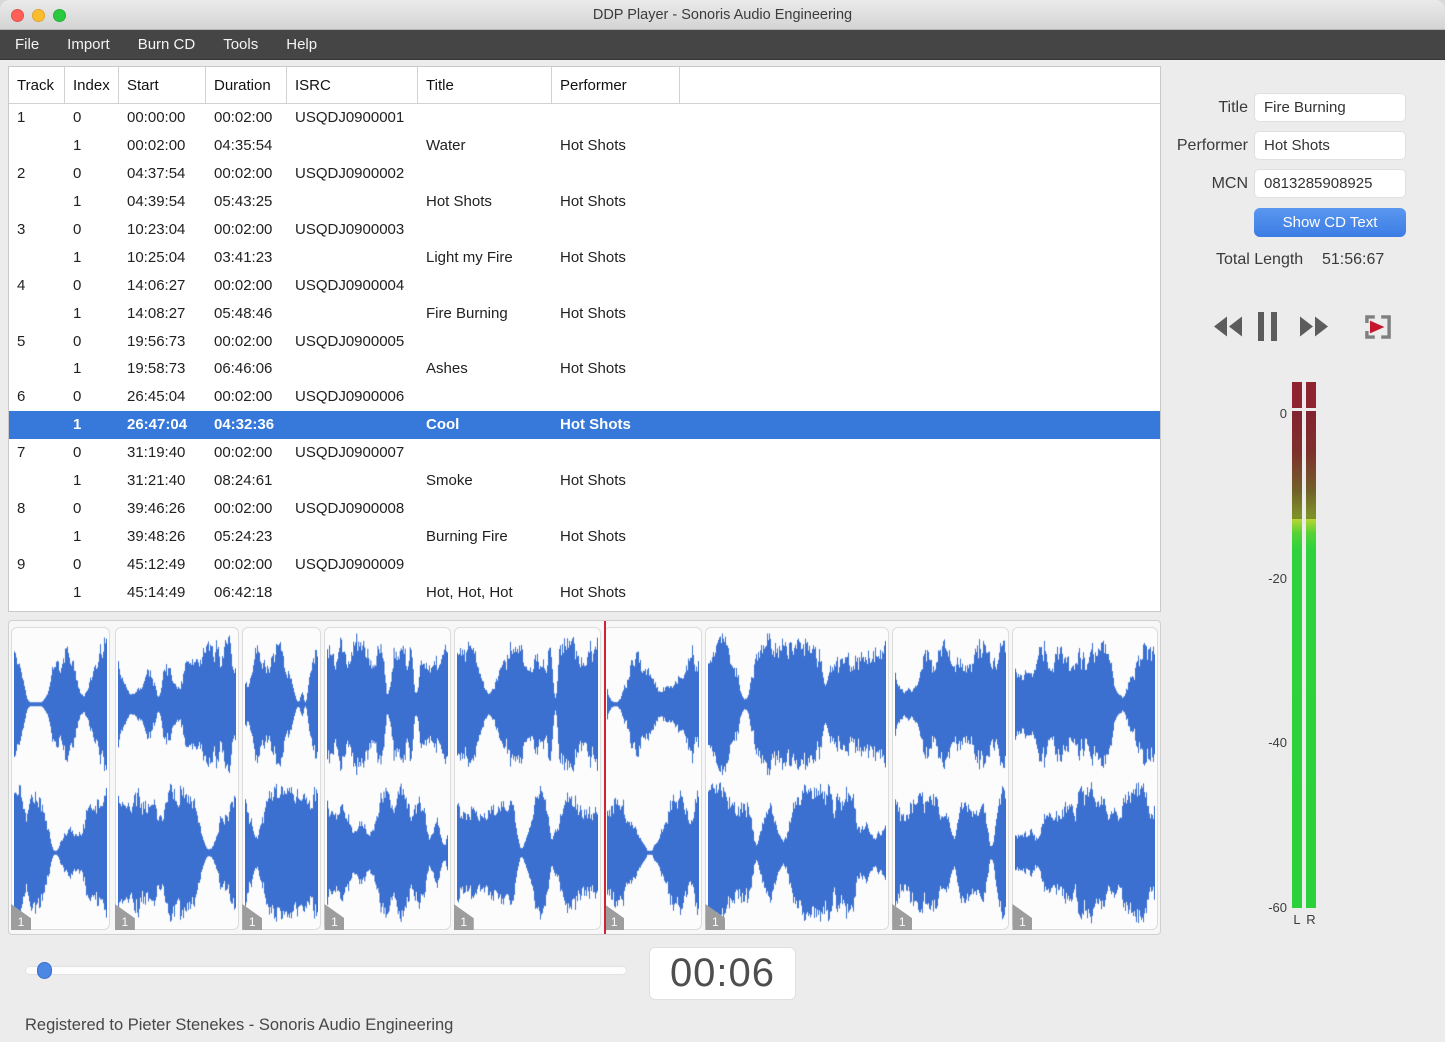 This screenshot has height=1042, width=1445. What do you see at coordinates (1212, 145) in the screenshot?
I see `performer-field-label: Performer` at bounding box center [1212, 145].